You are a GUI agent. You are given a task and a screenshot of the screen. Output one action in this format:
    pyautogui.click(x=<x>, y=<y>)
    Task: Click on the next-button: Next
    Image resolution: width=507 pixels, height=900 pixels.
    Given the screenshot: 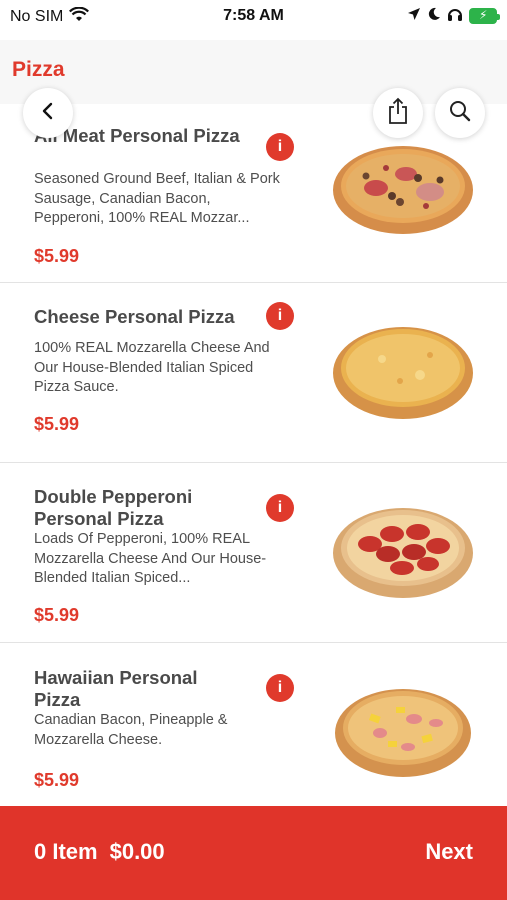 What is the action you would take?
    pyautogui.click(x=449, y=852)
    